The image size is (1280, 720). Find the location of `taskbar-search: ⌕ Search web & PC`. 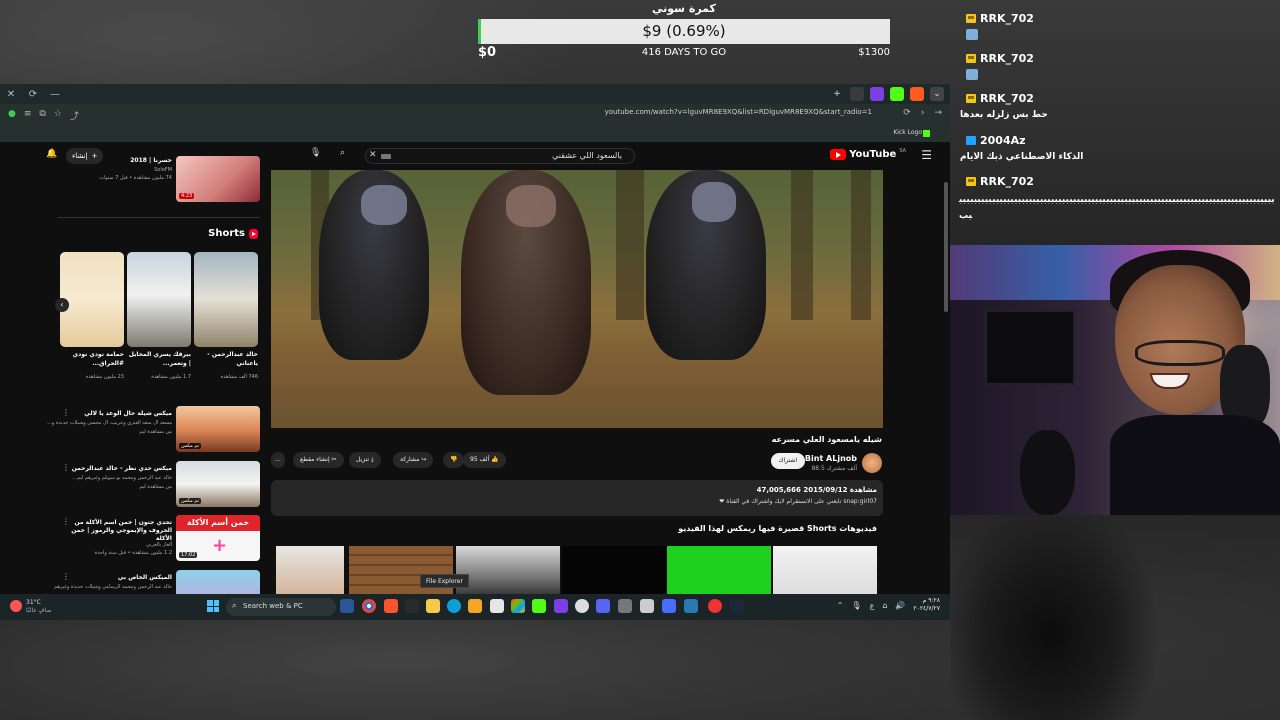

taskbar-search: ⌕ Search web & PC is located at coordinates (281, 607).